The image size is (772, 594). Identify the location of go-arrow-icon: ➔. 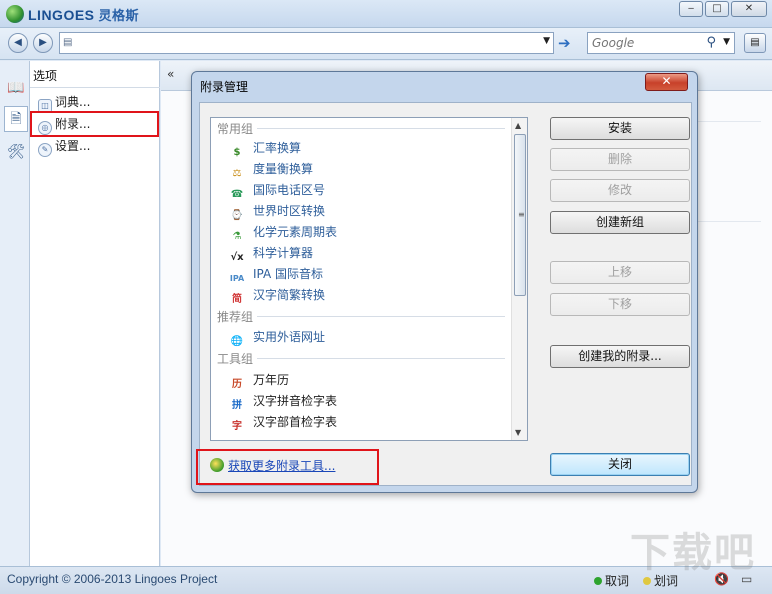
(564, 43).